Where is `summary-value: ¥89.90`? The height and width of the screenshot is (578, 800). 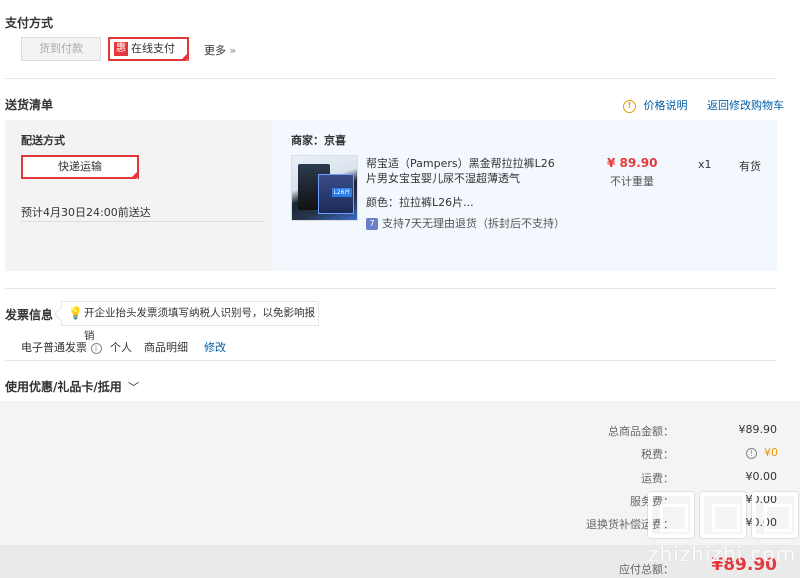
summary-value: ¥89.90 is located at coordinates (758, 429).